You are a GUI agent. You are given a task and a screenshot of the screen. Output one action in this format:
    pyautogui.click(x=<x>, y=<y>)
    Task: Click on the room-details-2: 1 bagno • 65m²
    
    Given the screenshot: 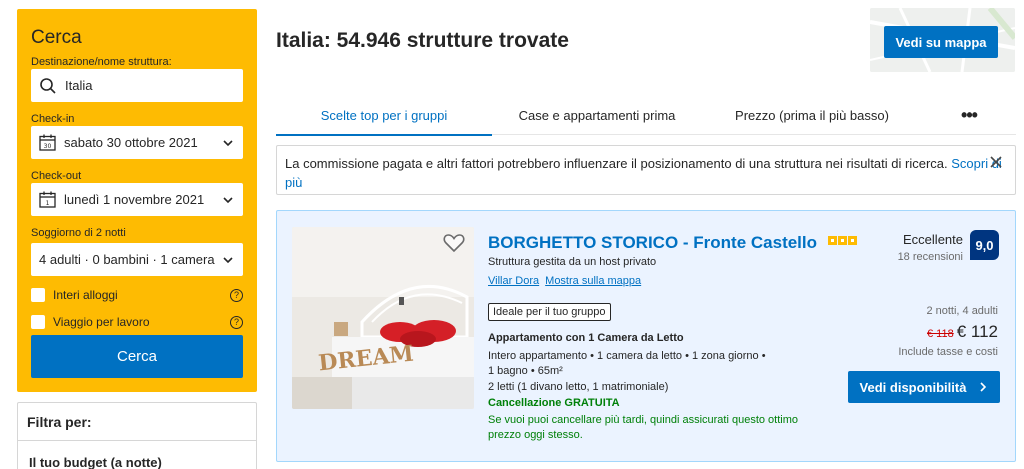 What is the action you would take?
    pyautogui.click(x=525, y=371)
    